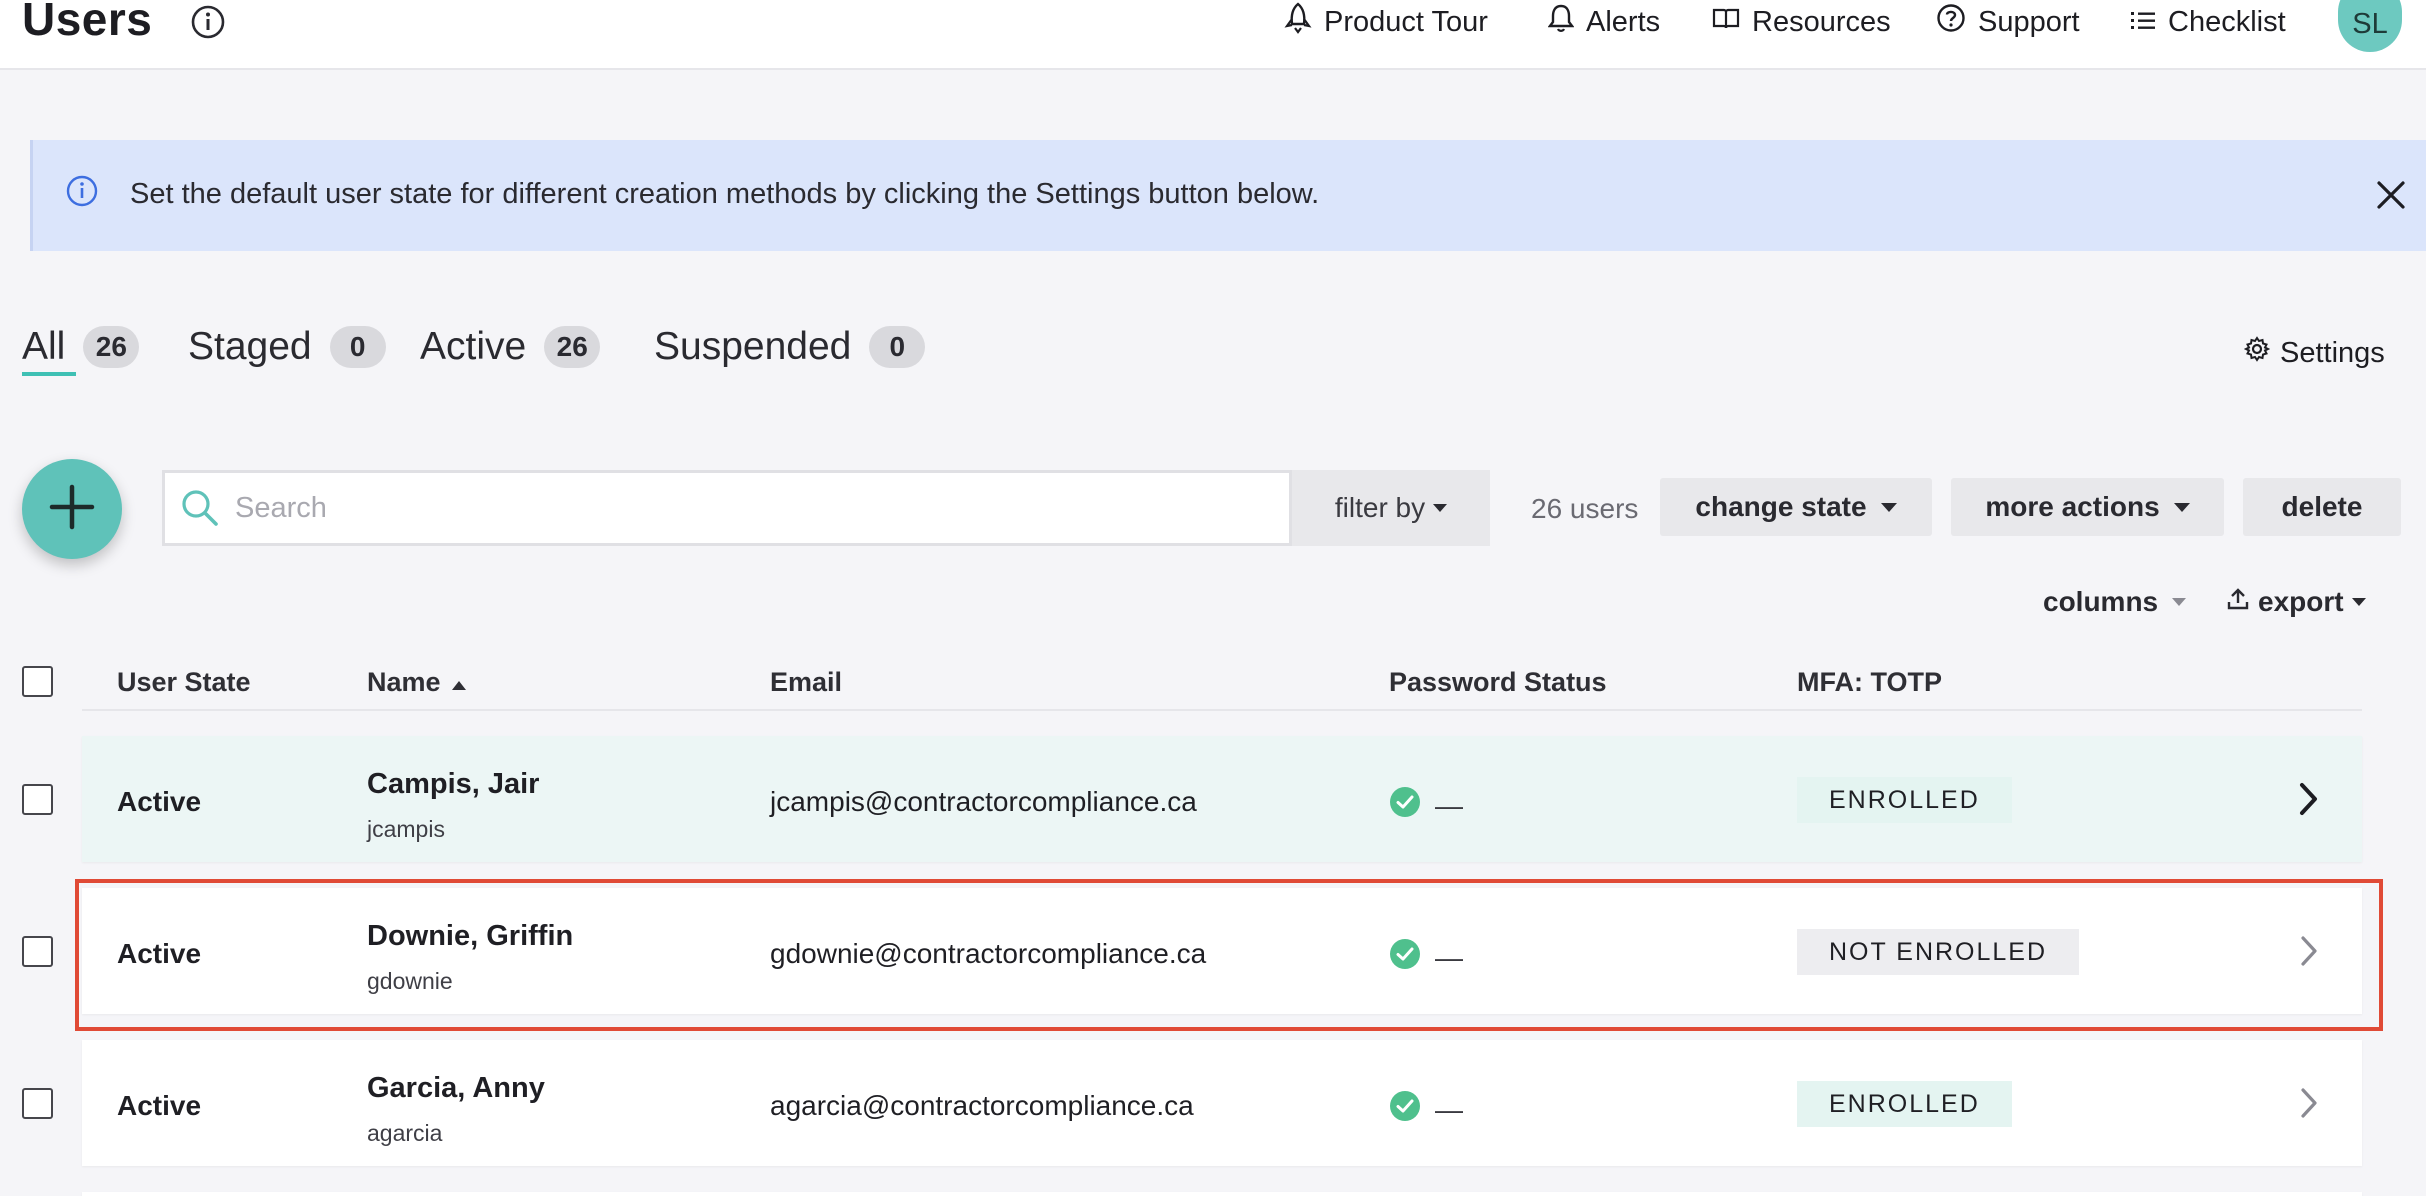  I want to click on add-user-button, so click(72, 509).